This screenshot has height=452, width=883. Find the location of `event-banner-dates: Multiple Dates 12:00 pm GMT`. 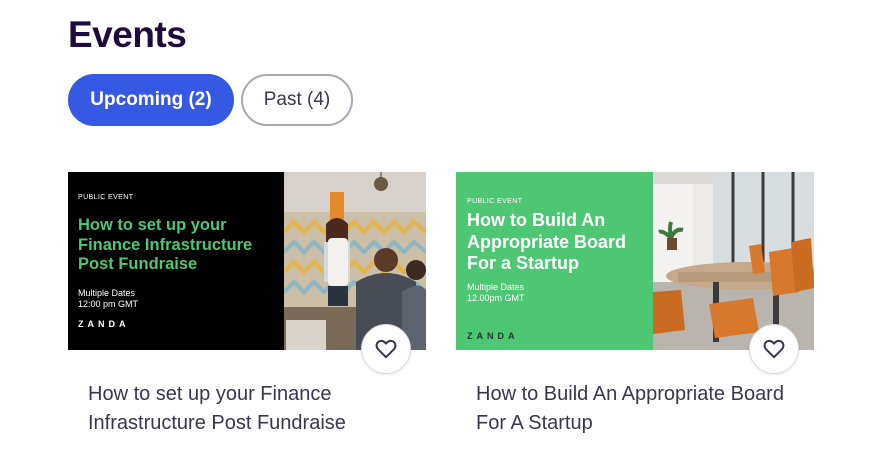

event-banner-dates: Multiple Dates 12:00 pm GMT is located at coordinates (176, 299).